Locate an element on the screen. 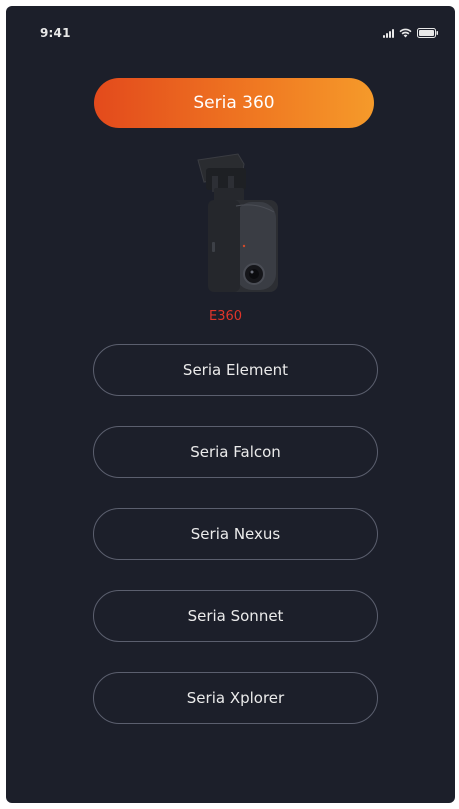  featured-series-button: Seria 360 is located at coordinates (234, 103).